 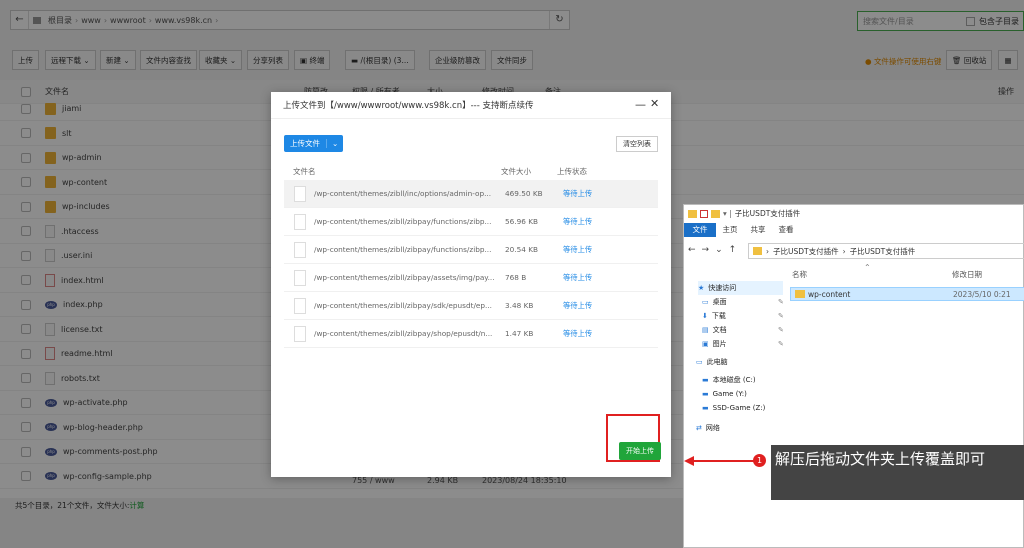 What do you see at coordinates (715, 213) in the screenshot?
I see `new-folder-icon` at bounding box center [715, 213].